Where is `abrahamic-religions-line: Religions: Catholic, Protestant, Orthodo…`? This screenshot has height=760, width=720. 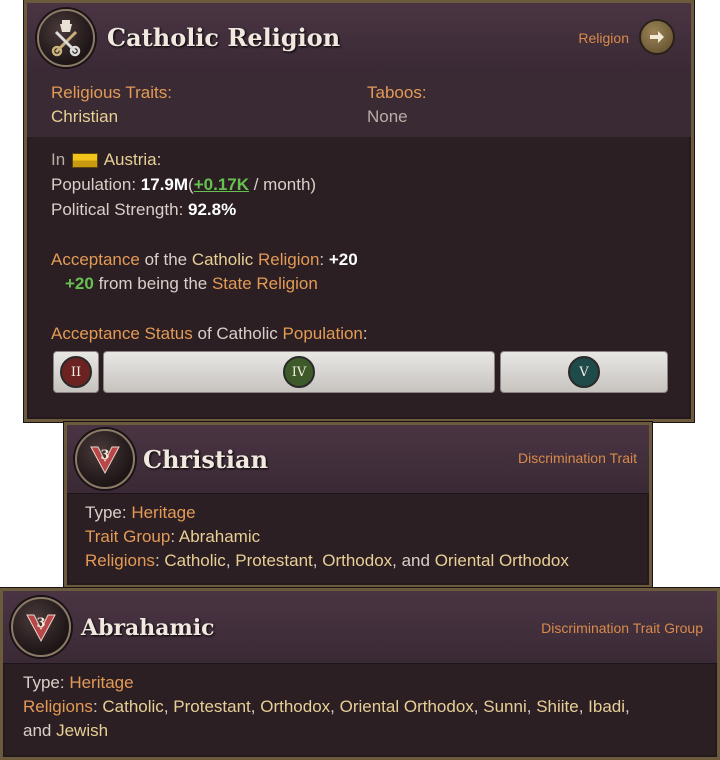
abrahamic-religions-line: Religions: Catholic, Protestant, Orthodo… is located at coordinates (326, 706).